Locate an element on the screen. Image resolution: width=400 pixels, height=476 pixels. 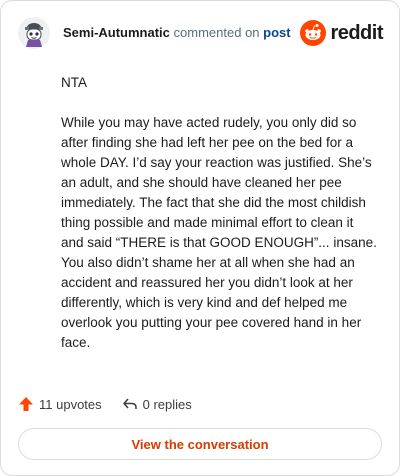
reply-arrow-icon is located at coordinates (129, 403).